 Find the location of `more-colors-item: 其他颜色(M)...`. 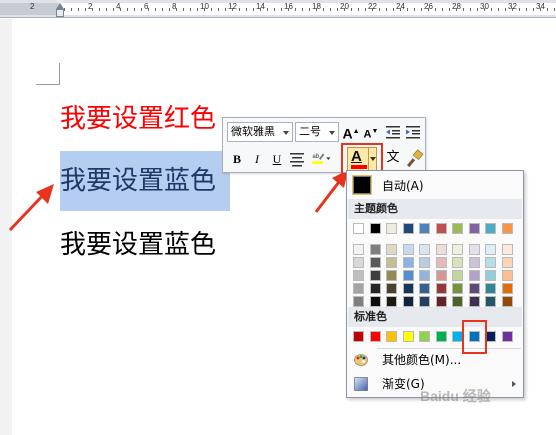

more-colors-item: 其他颜色(M)... is located at coordinates (435, 360).